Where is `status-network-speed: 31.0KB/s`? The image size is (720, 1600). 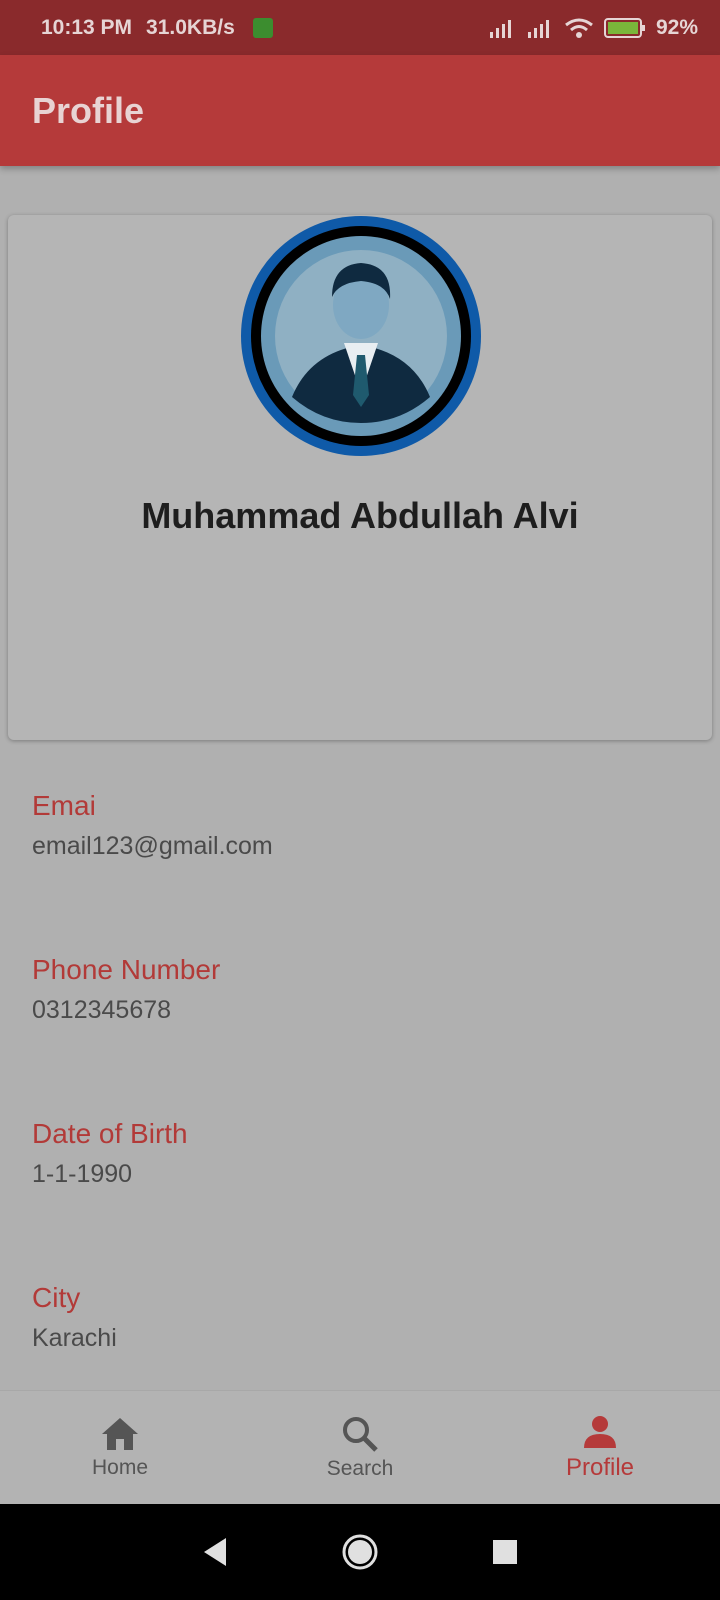
status-network-speed: 31.0KB/s is located at coordinates (190, 27).